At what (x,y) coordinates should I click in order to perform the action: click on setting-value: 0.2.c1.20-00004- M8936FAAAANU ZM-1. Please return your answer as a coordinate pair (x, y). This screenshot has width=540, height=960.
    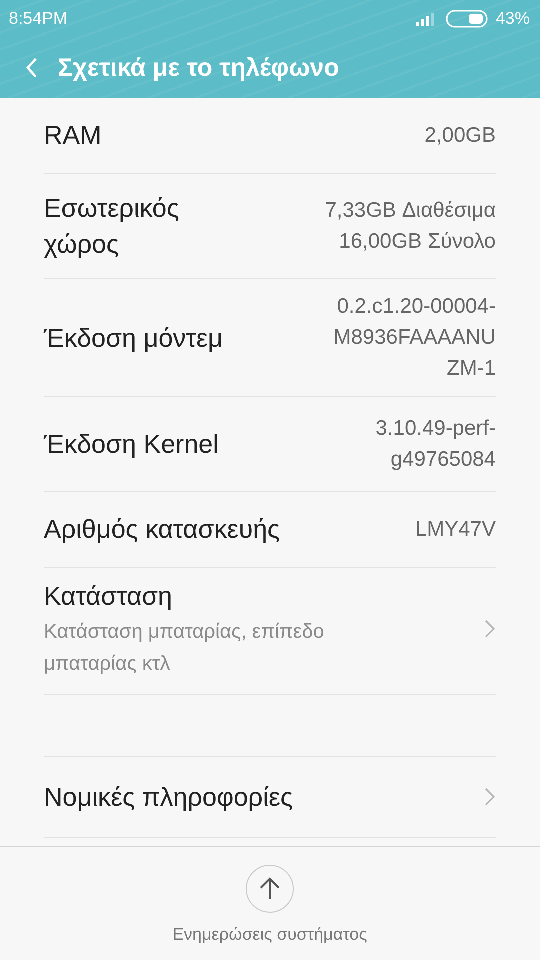
    Looking at the image, I should click on (415, 338).